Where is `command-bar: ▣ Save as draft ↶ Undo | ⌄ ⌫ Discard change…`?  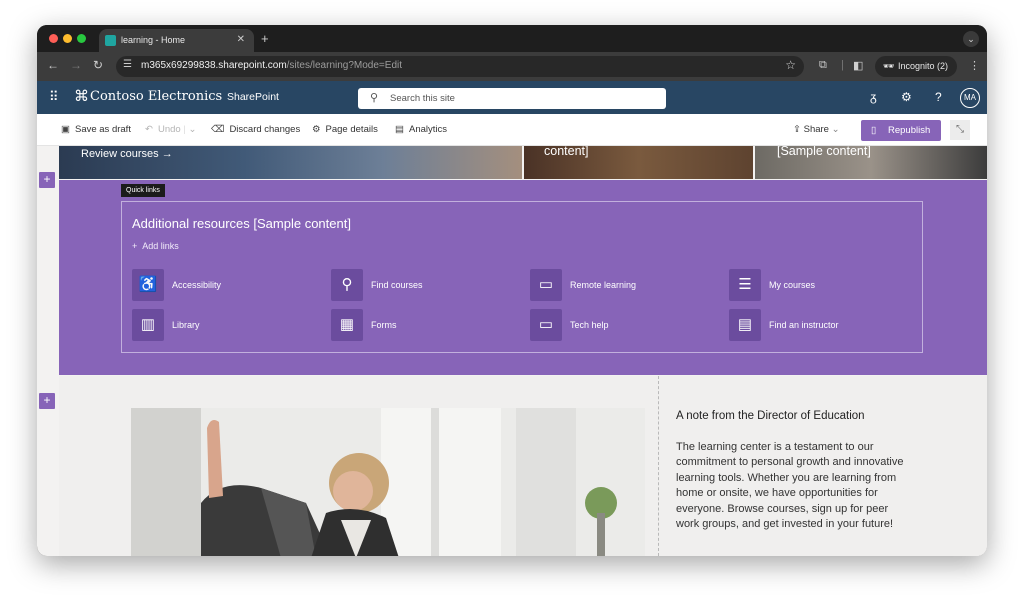 command-bar: ▣ Save as draft ↶ Undo | ⌄ ⌫ Discard change… is located at coordinates (512, 130).